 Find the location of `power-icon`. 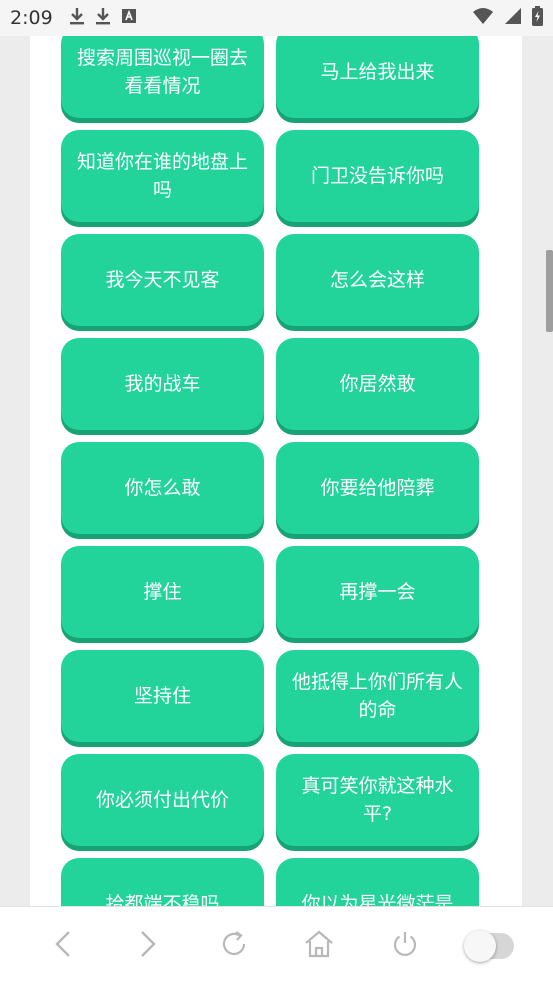

power-icon is located at coordinates (405, 946).